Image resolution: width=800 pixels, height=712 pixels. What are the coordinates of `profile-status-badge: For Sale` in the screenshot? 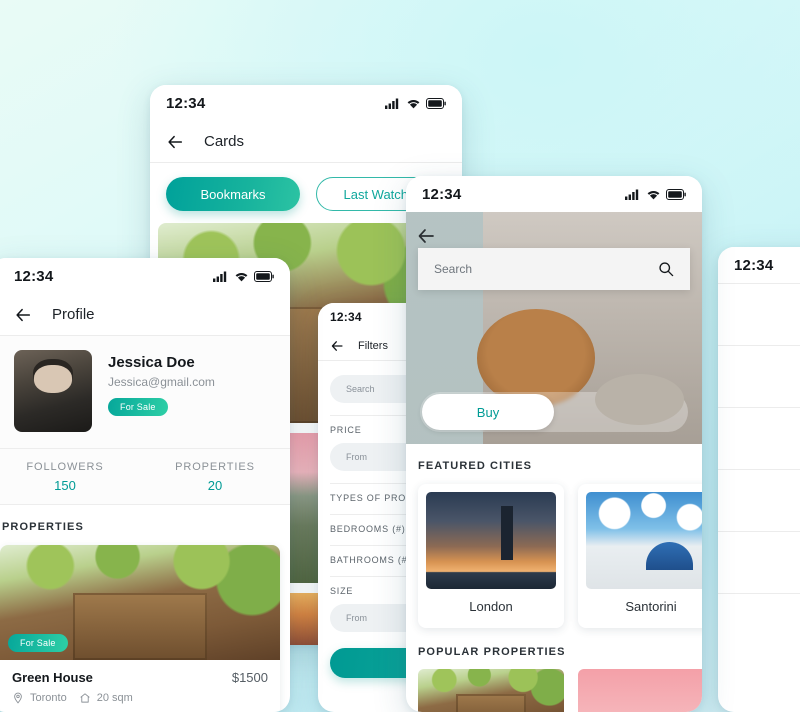 It's located at (138, 407).